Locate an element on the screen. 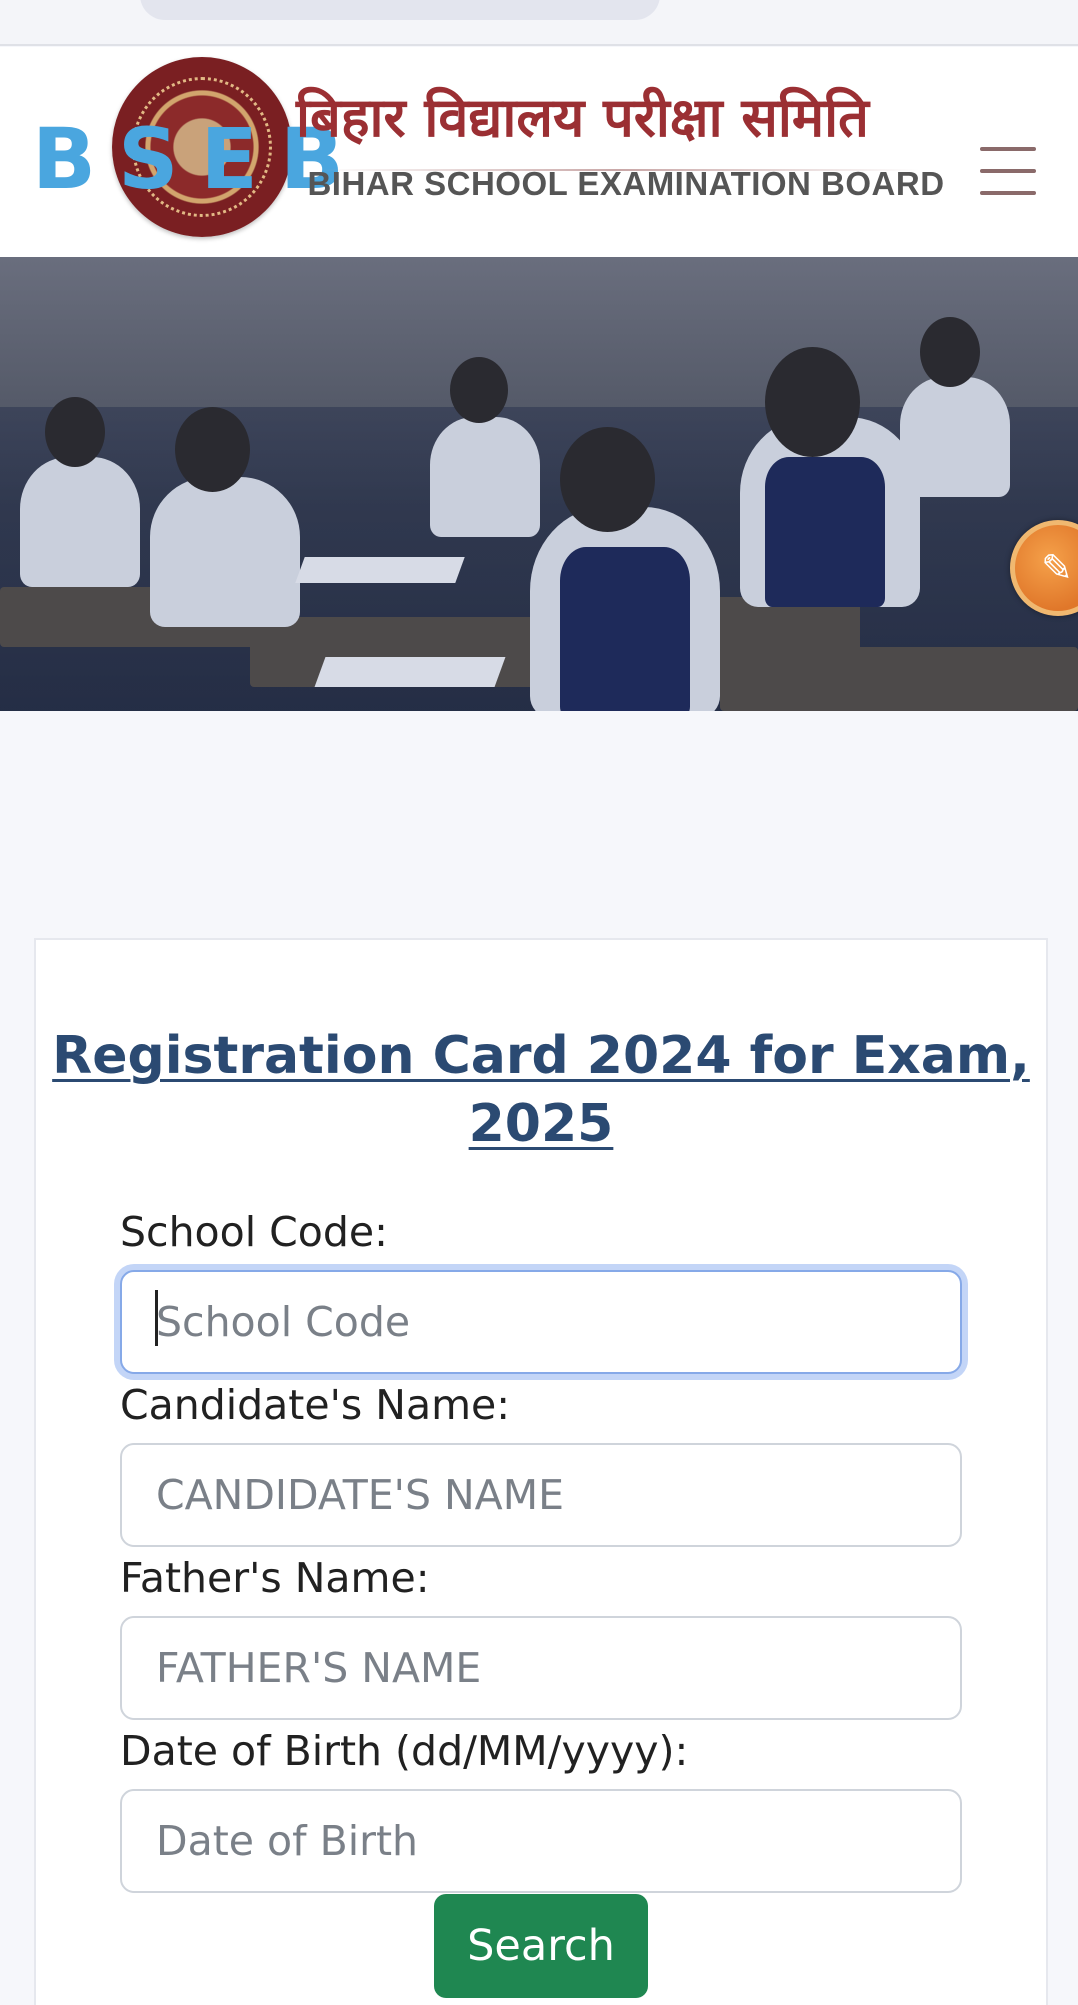 The height and width of the screenshot is (2005, 1078). desk is located at coordinates (899, 679).